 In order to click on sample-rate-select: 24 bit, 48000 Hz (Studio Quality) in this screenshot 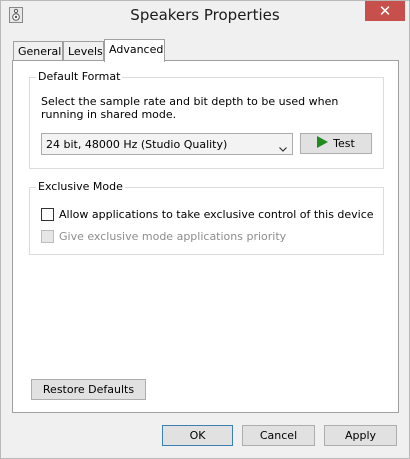, I will do `click(167, 144)`.